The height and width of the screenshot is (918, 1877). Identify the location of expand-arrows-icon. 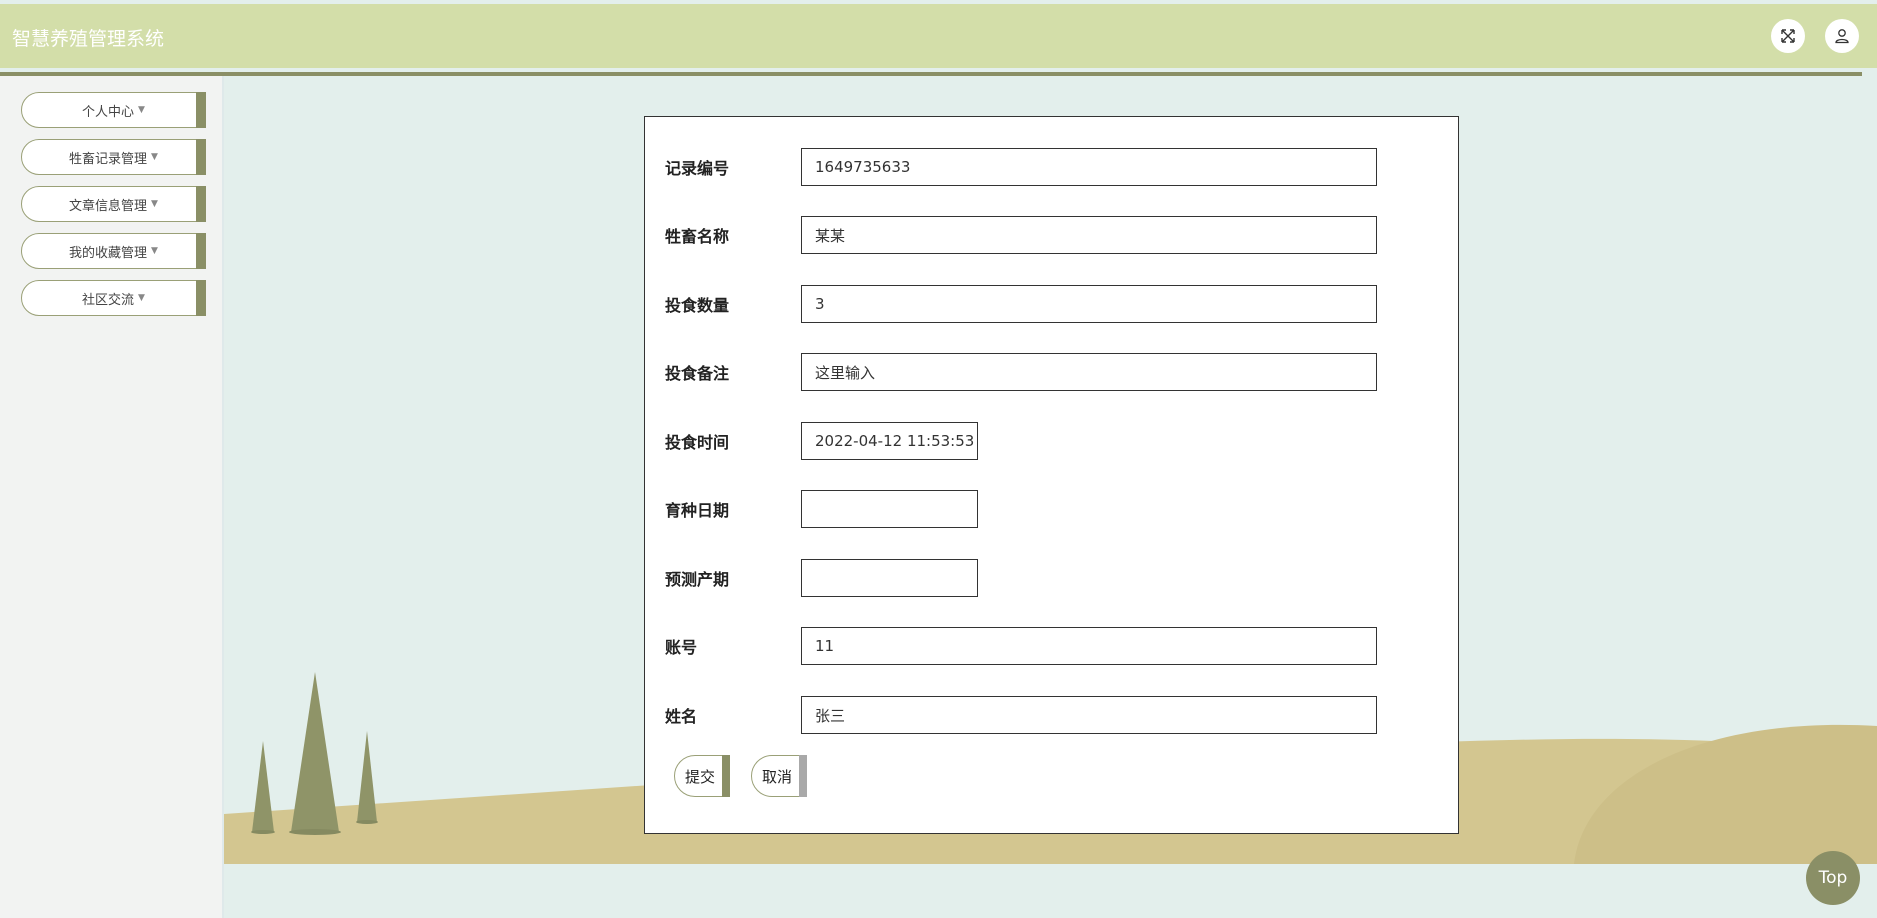
(1788, 36).